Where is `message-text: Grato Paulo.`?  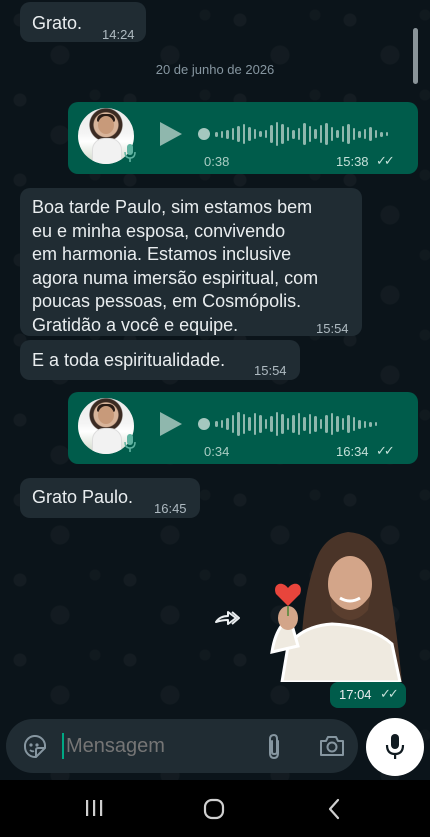 message-text: Grato Paulo. is located at coordinates (83, 497).